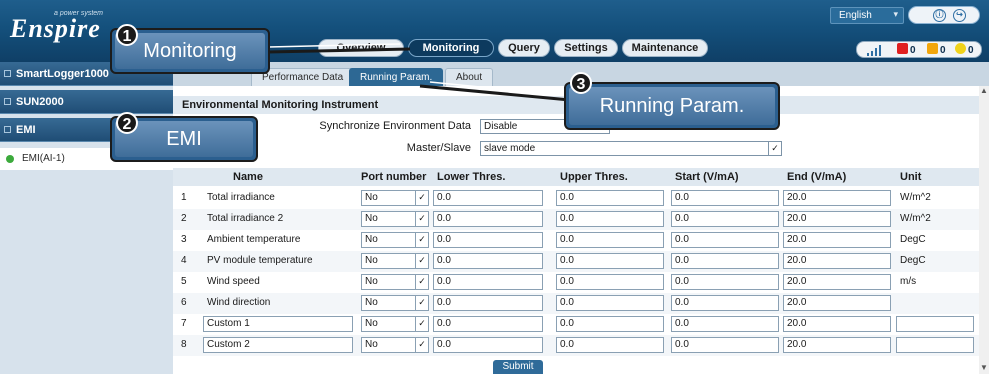  I want to click on row-number: 3, so click(184, 239).